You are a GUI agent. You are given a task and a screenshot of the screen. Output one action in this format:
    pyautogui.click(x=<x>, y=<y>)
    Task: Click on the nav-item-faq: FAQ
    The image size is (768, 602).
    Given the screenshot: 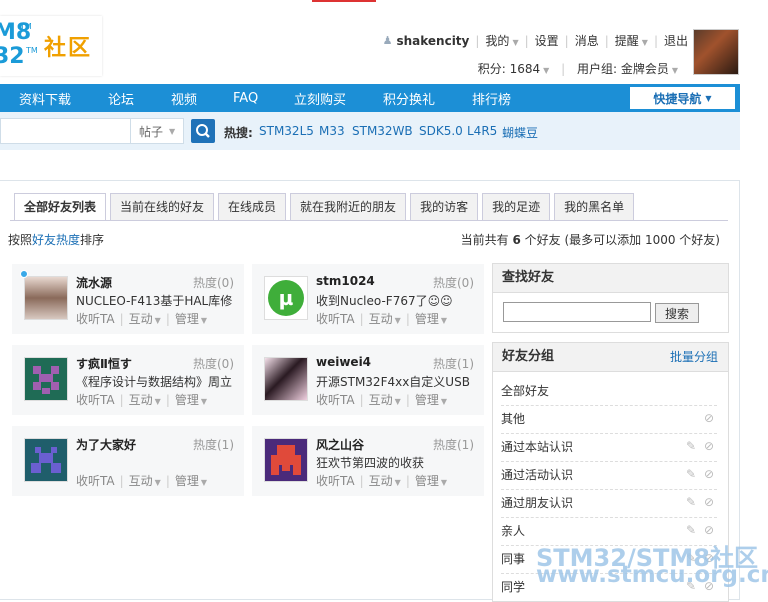 What is the action you would take?
    pyautogui.click(x=245, y=98)
    